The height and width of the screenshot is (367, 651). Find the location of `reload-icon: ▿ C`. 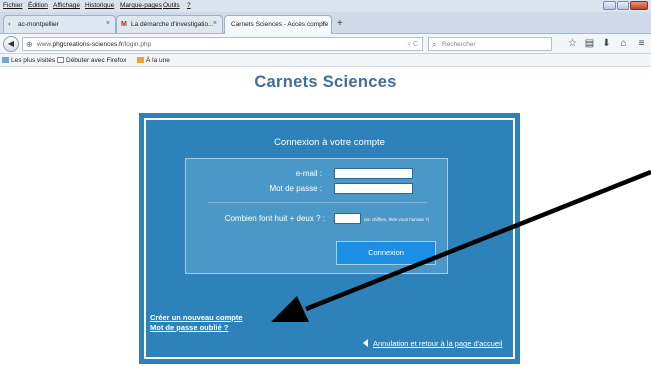

reload-icon: ▿ C is located at coordinates (412, 44).